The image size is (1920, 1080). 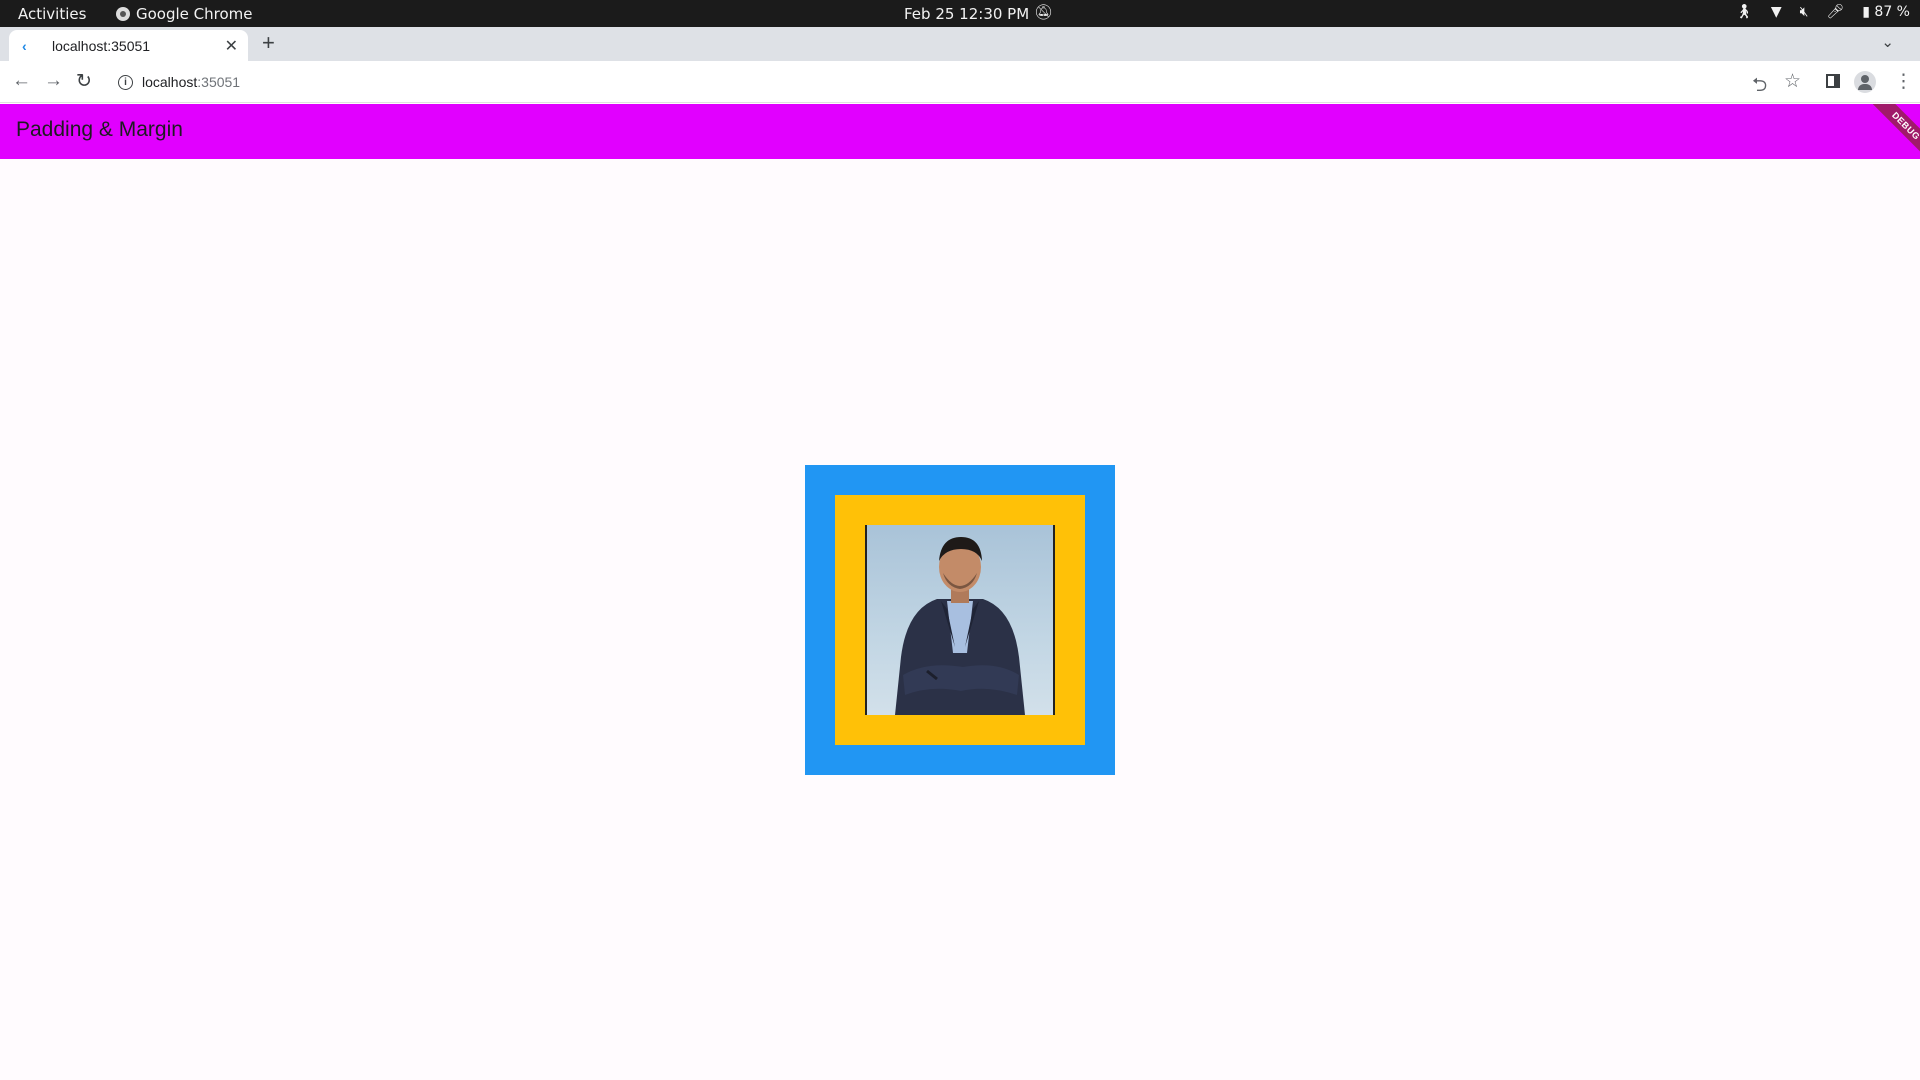 What do you see at coordinates (1893, 134) in the screenshot?
I see `debug-banner: DEBUG` at bounding box center [1893, 134].